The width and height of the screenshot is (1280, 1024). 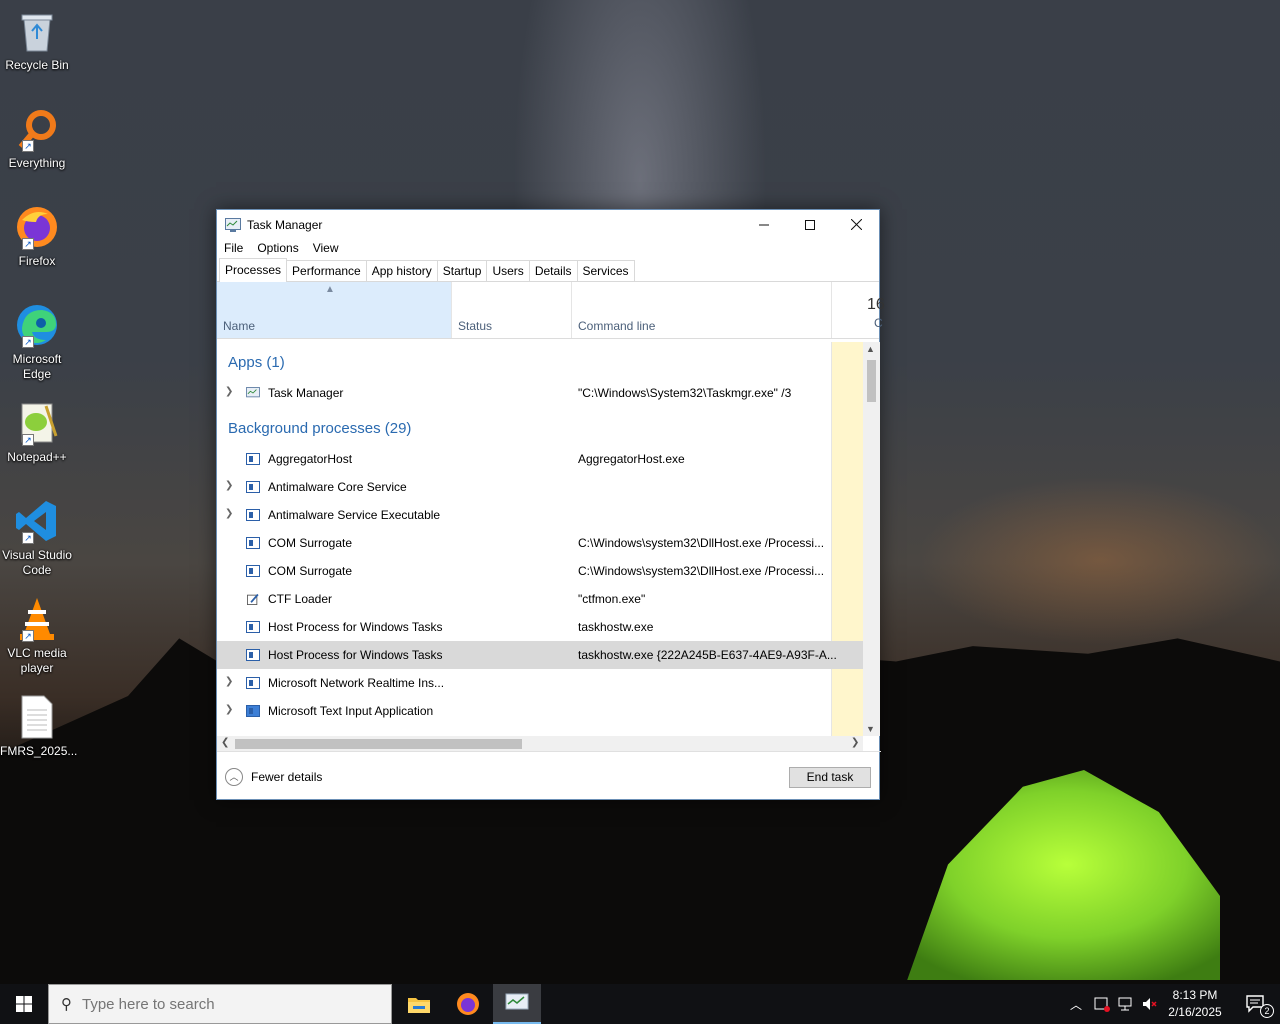 I want to click on firefox-icon, so click(x=468, y=1004).